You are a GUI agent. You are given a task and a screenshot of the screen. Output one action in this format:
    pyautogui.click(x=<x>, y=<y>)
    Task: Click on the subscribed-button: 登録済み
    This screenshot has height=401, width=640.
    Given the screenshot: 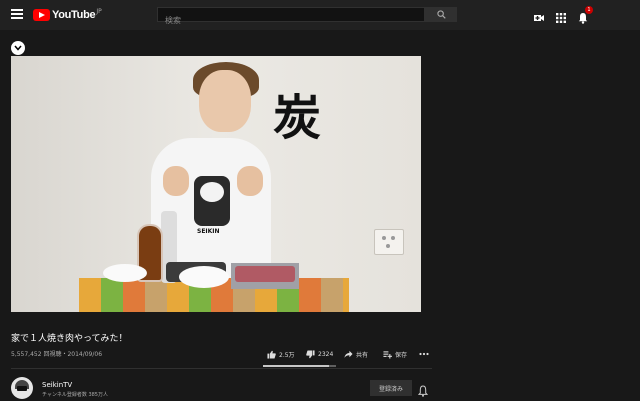 What is the action you would take?
    pyautogui.click(x=391, y=388)
    